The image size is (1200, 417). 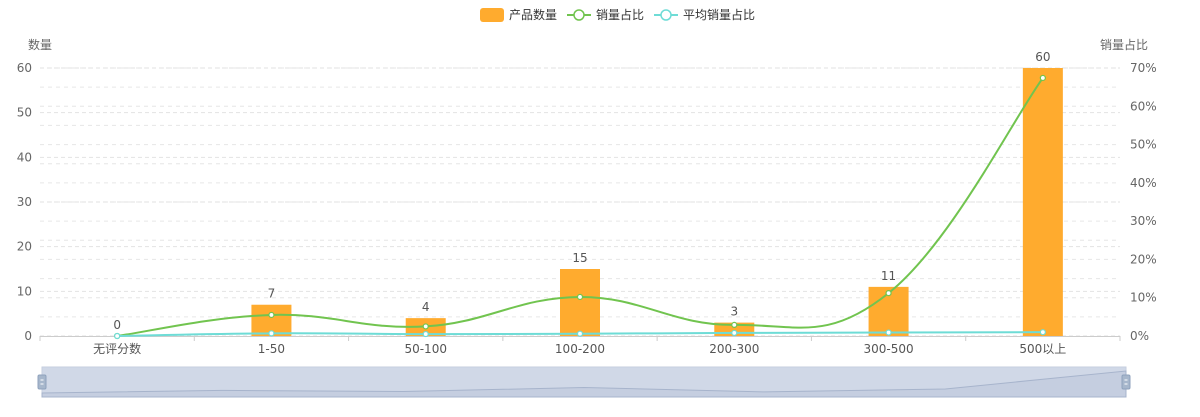 I want to click on chart-legend: 产品数量 销量占比 平均销量占比, so click(x=617, y=14).